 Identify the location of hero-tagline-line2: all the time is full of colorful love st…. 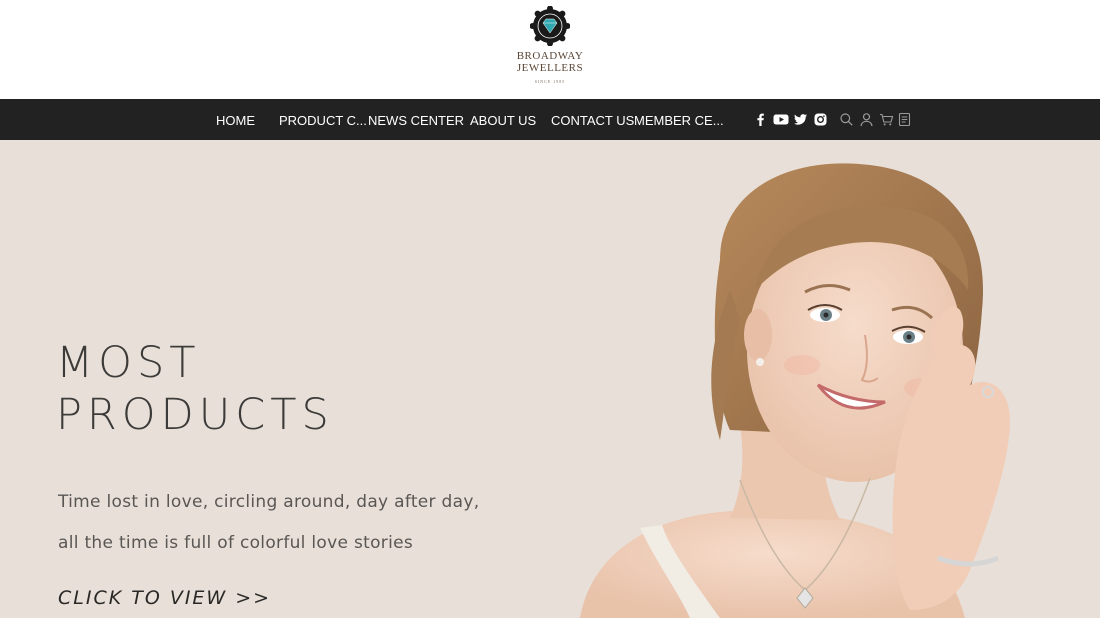
(236, 543).